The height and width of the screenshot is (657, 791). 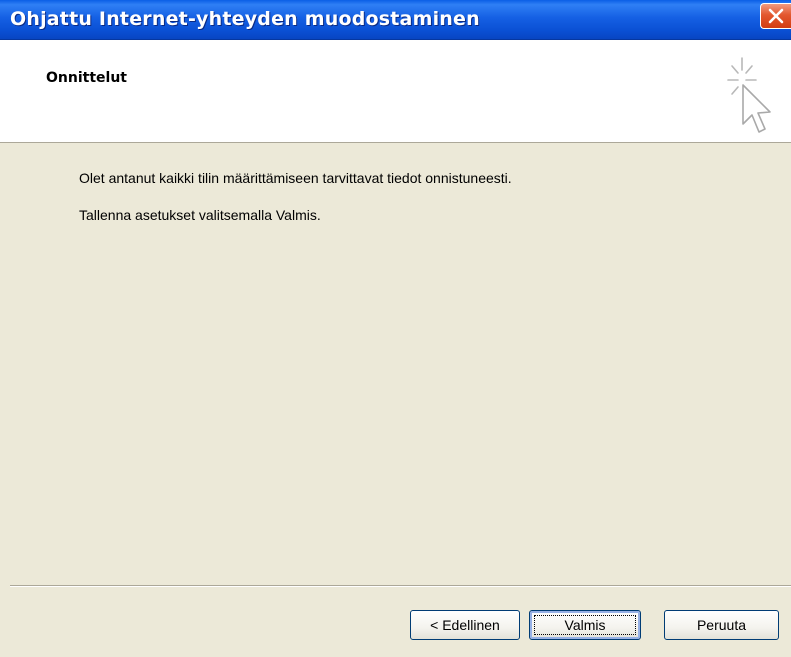 What do you see at coordinates (200, 215) in the screenshot?
I see `instruction-message: Tallenna asetukset valitsemalla Valmis.` at bounding box center [200, 215].